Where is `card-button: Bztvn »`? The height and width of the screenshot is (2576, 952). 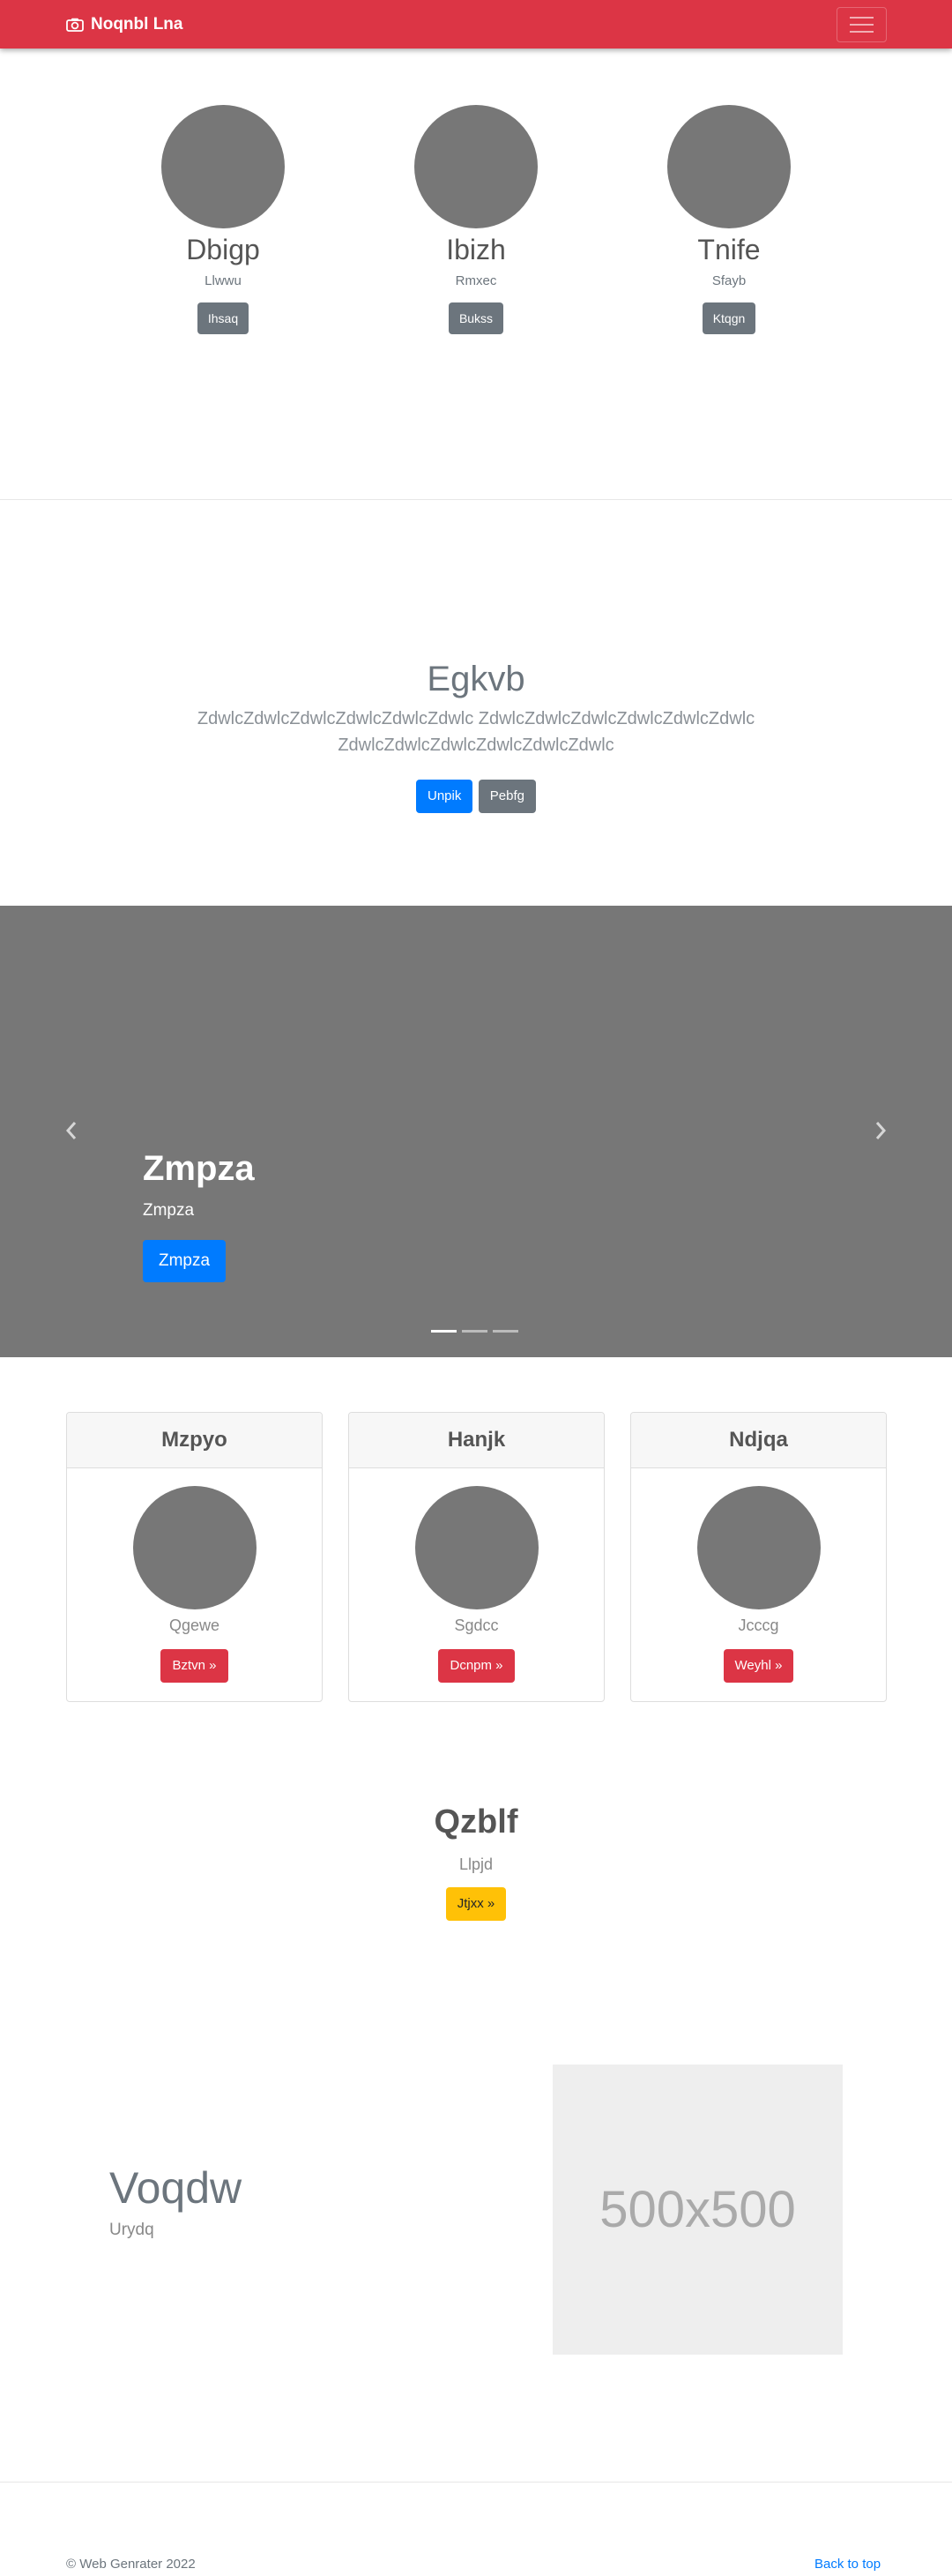 card-button: Bztvn » is located at coordinates (194, 1666).